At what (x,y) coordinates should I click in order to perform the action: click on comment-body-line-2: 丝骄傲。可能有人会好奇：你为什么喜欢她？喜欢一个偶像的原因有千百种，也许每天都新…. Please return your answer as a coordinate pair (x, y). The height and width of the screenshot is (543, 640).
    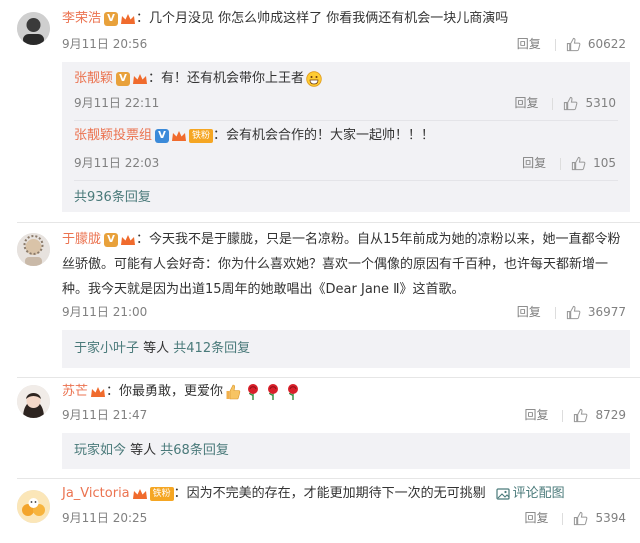
    Looking at the image, I should click on (346, 265).